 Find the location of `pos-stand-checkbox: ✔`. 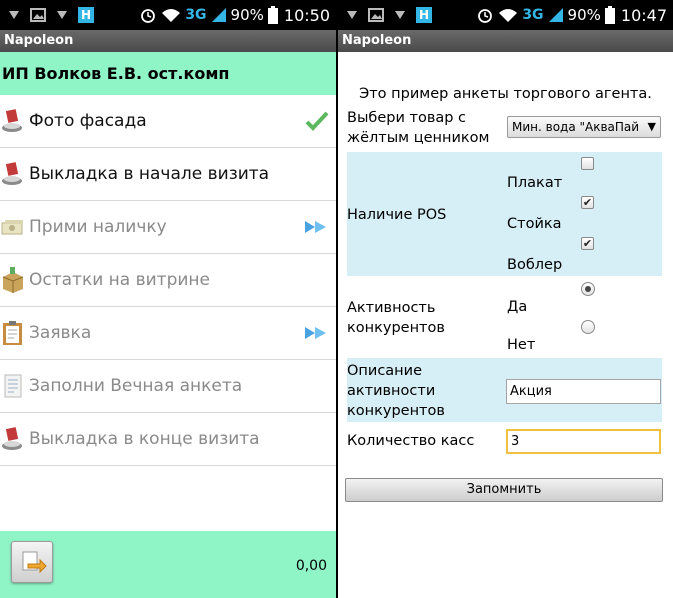

pos-stand-checkbox: ✔ is located at coordinates (587, 202).